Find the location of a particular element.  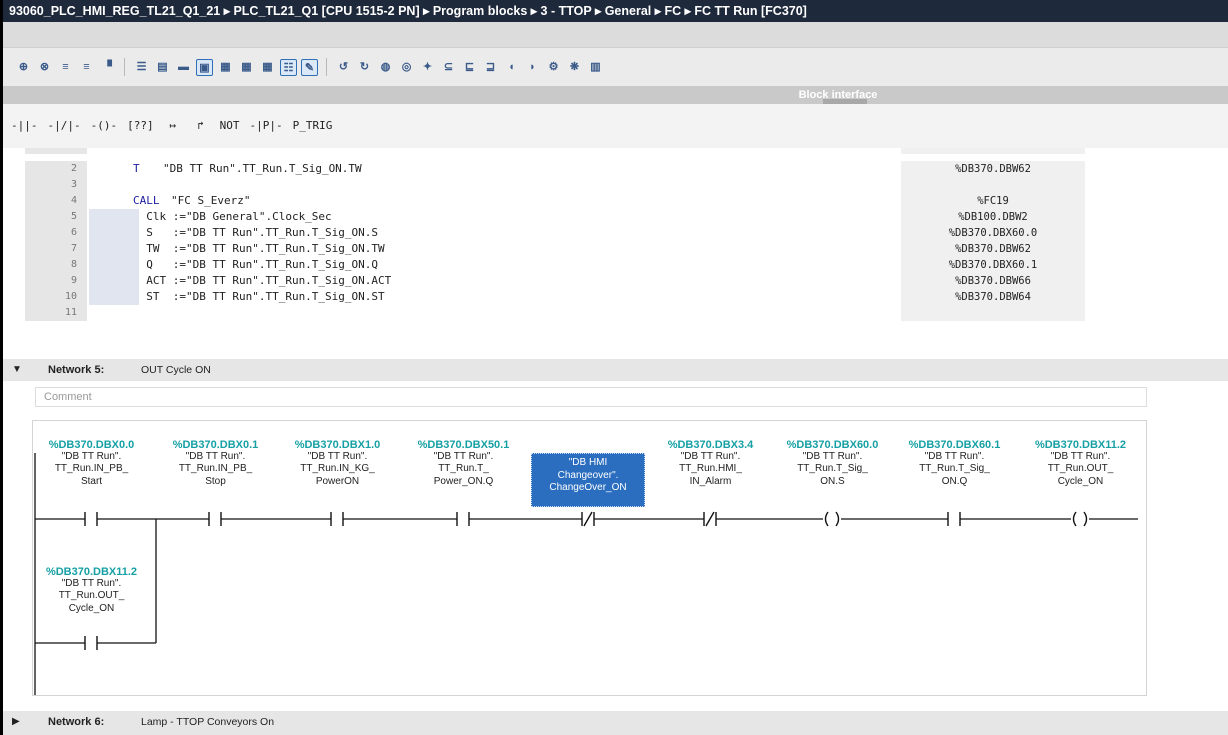

operand-address: %DB370.DBW62 is located at coordinates (993, 249).